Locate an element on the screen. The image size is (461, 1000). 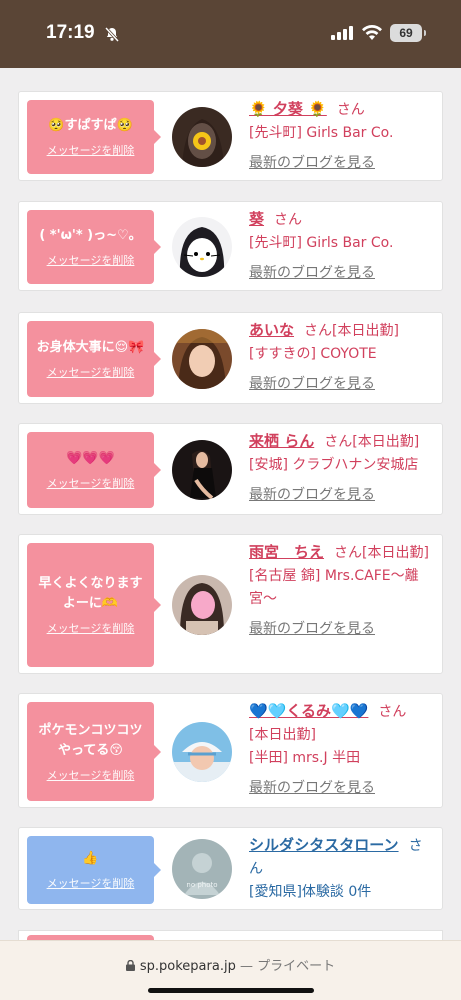
private-mode-label: プライベート is located at coordinates (296, 966).